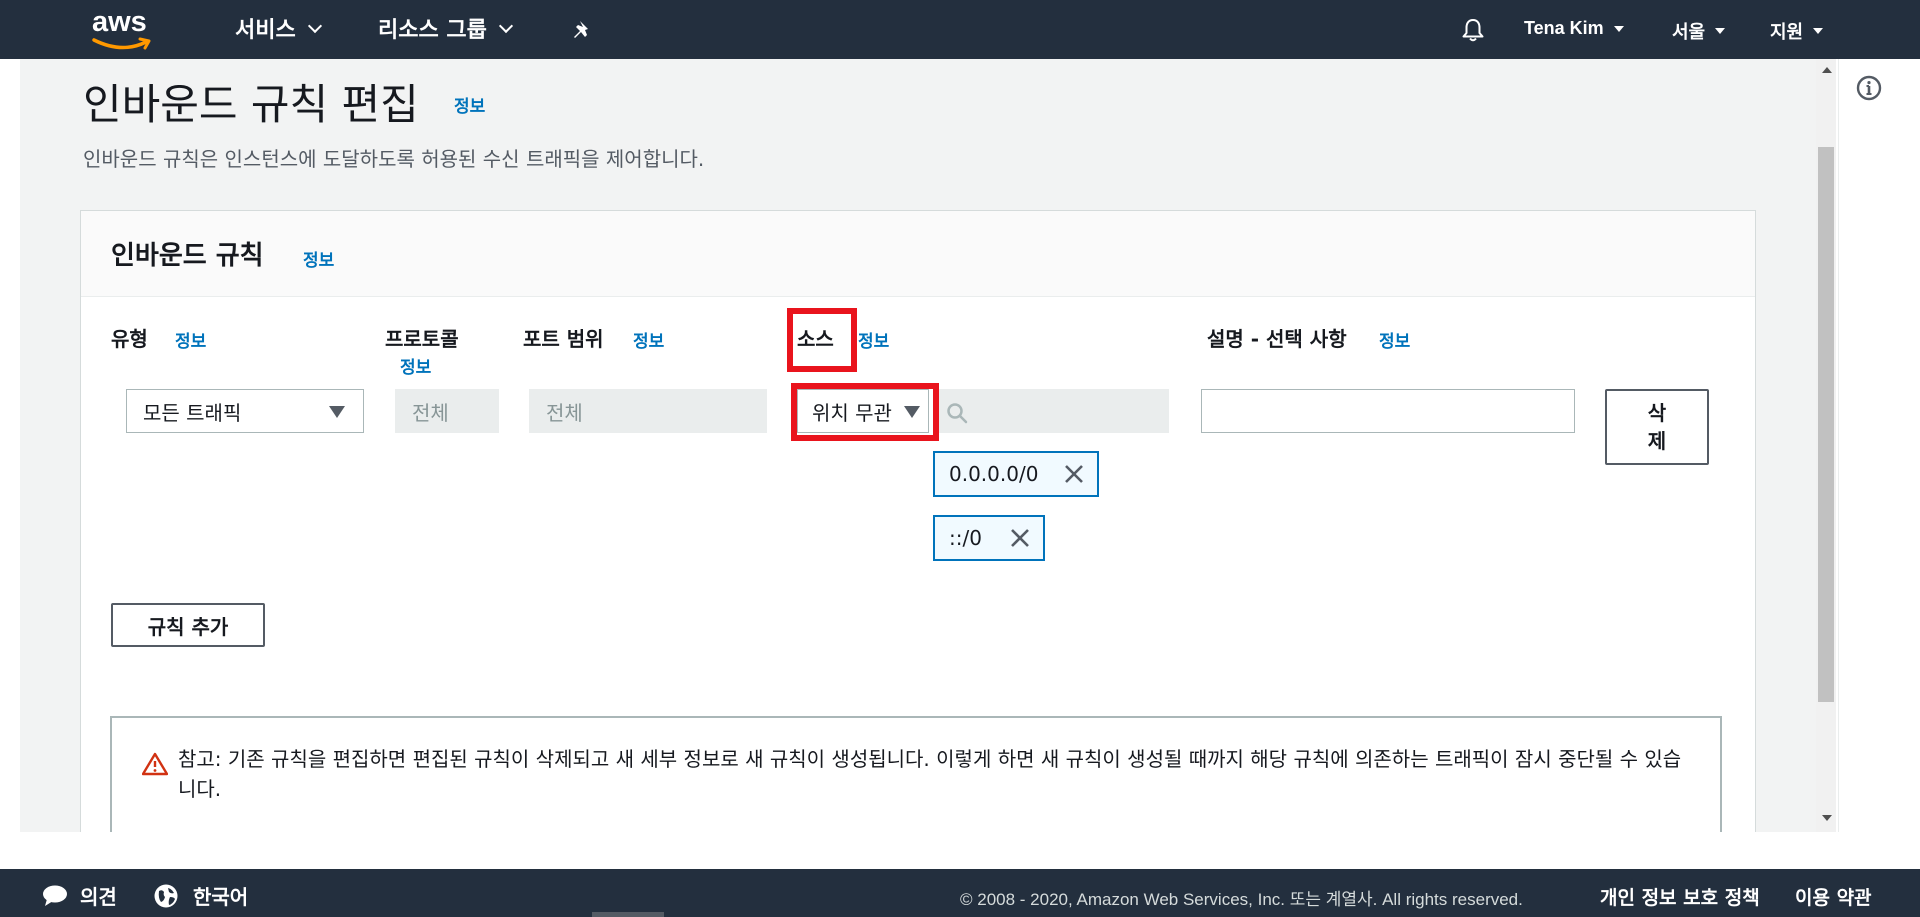  What do you see at coordinates (447, 411) in the screenshot?
I see `protocol-input: 전체` at bounding box center [447, 411].